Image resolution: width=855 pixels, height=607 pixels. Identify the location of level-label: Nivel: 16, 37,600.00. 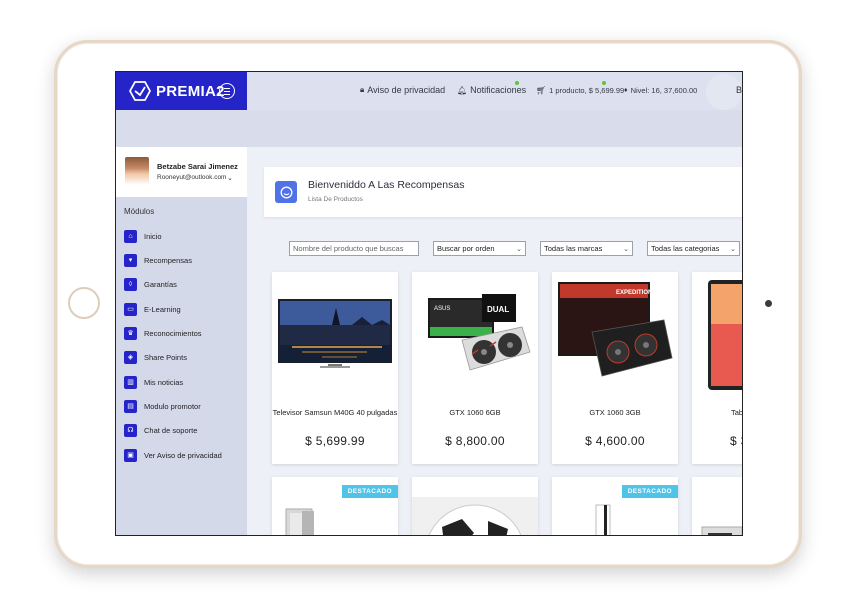
(664, 90).